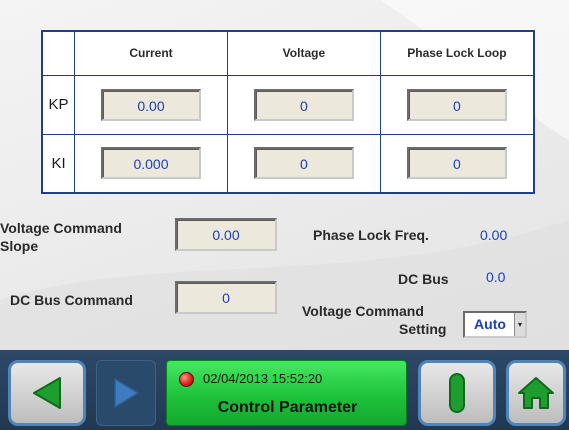 This screenshot has width=569, height=430. I want to click on ki-voltage-field: 0, so click(303, 163).